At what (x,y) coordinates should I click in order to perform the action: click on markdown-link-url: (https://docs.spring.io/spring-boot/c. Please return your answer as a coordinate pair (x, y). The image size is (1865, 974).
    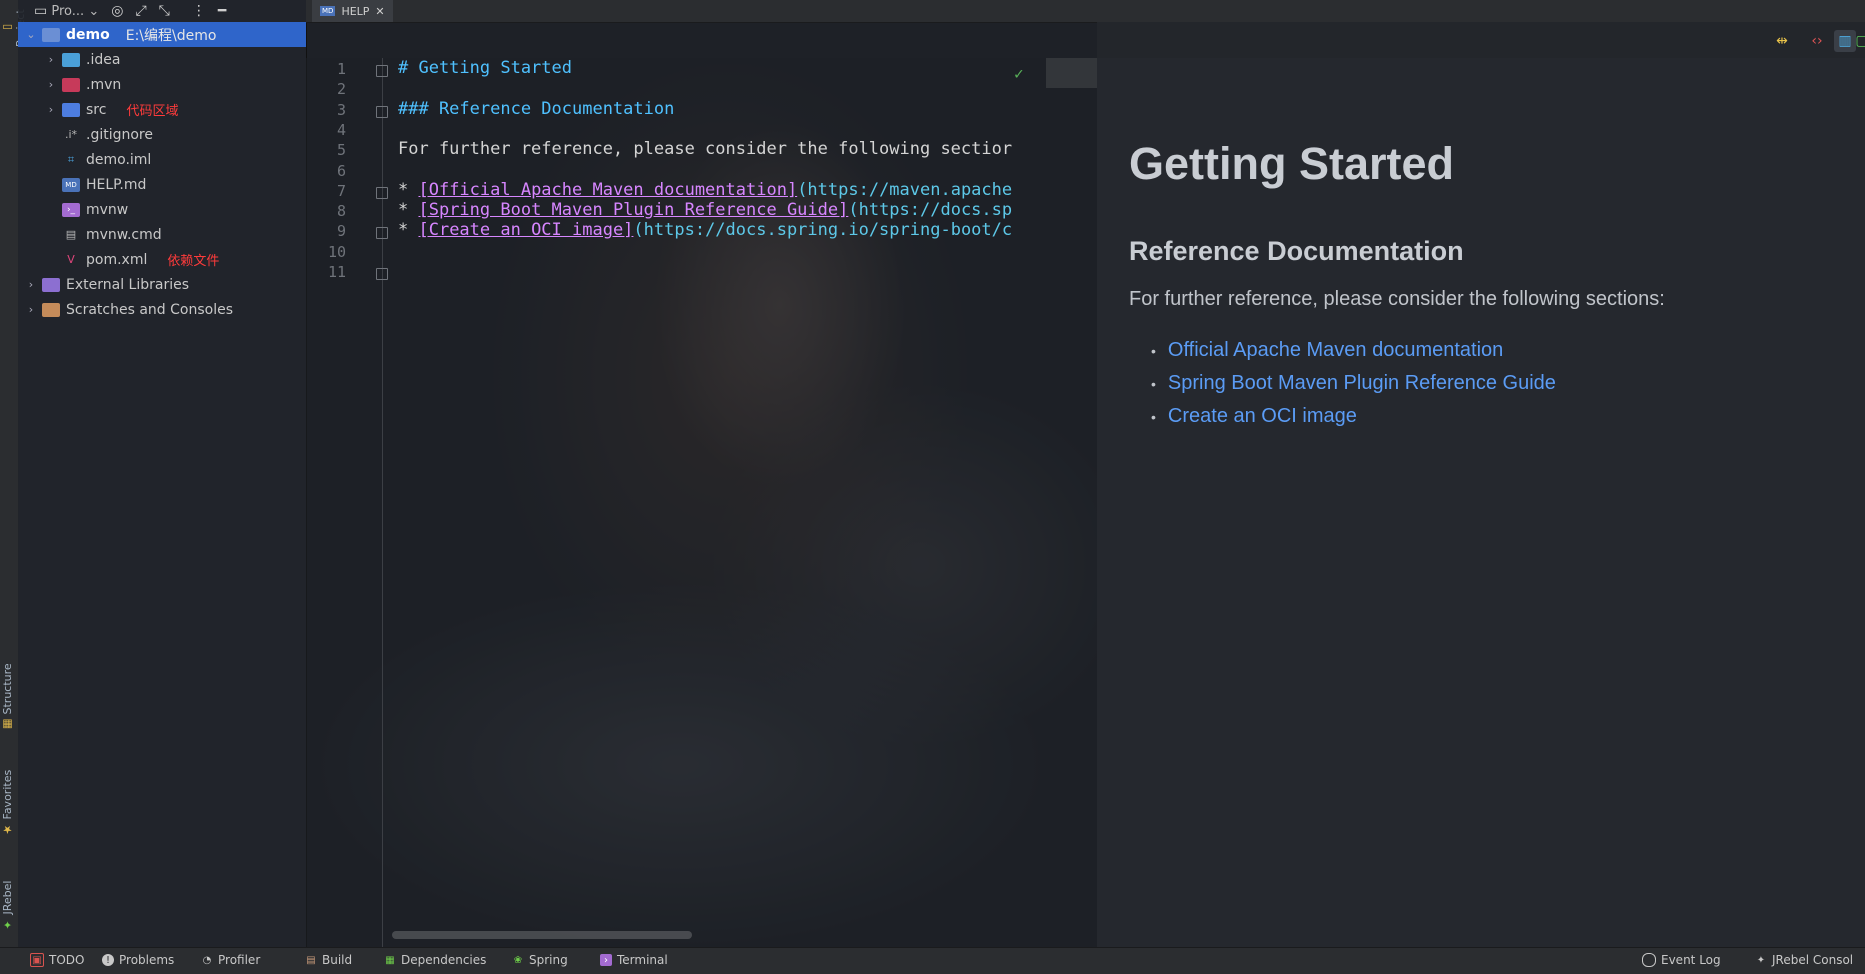
    Looking at the image, I should click on (823, 230).